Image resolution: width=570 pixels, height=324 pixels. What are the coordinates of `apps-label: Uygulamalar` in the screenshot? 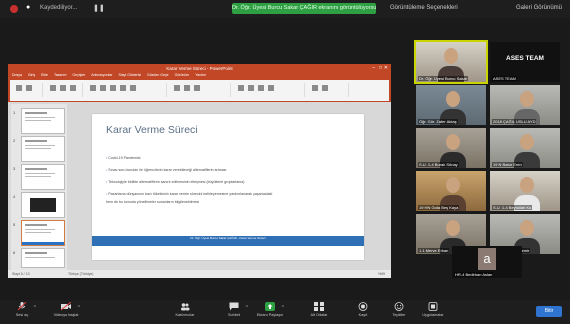 It's located at (433, 315).